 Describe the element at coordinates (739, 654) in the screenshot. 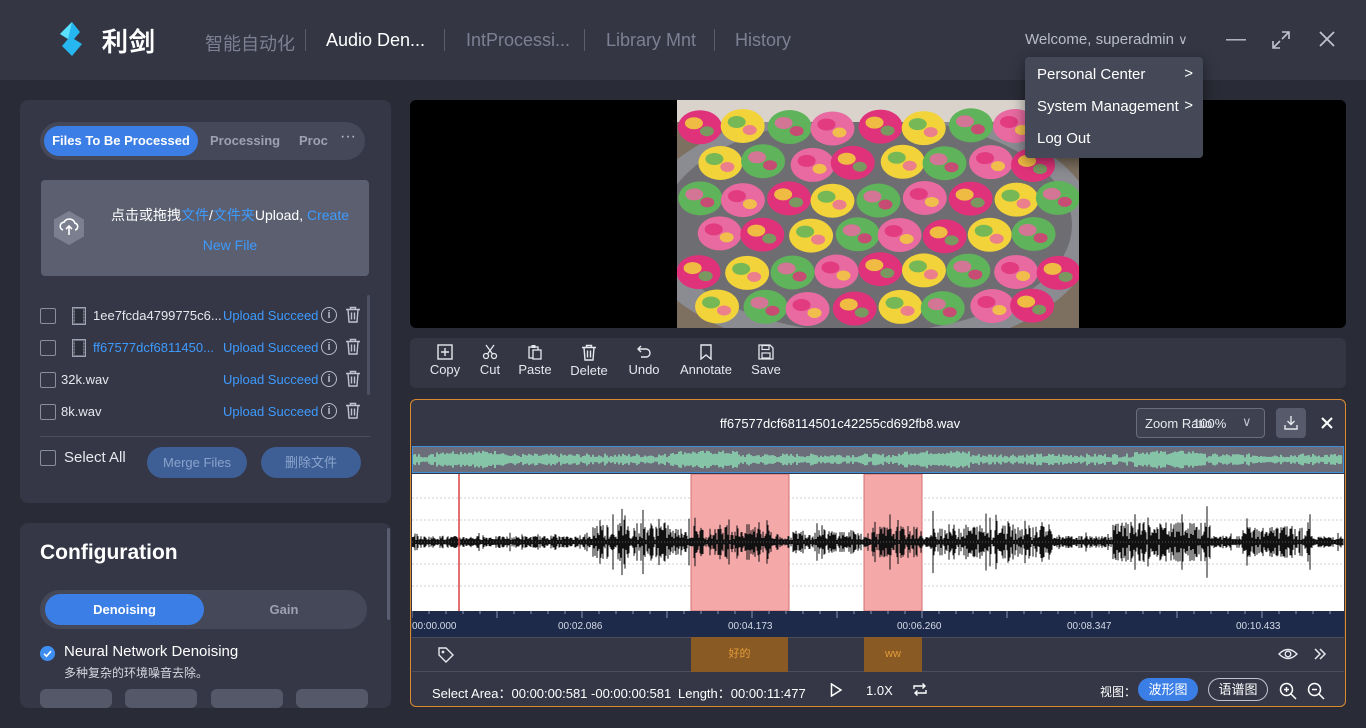

I see `annotation-label: 好的` at that location.